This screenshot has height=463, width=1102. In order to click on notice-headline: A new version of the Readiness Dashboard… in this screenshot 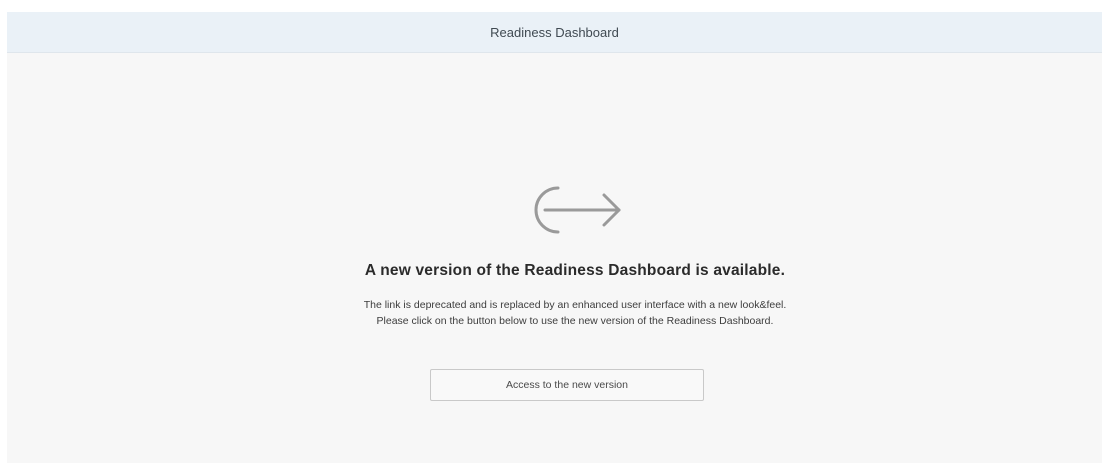, I will do `click(575, 270)`.